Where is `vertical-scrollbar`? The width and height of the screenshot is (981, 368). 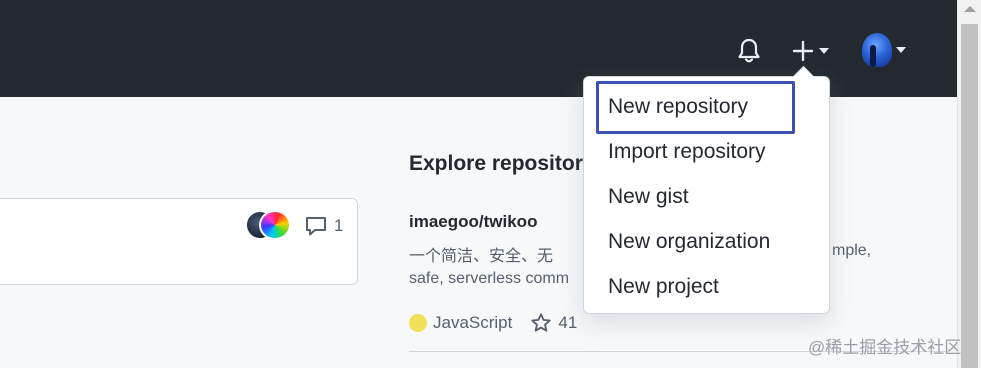 vertical-scrollbar is located at coordinates (969, 184).